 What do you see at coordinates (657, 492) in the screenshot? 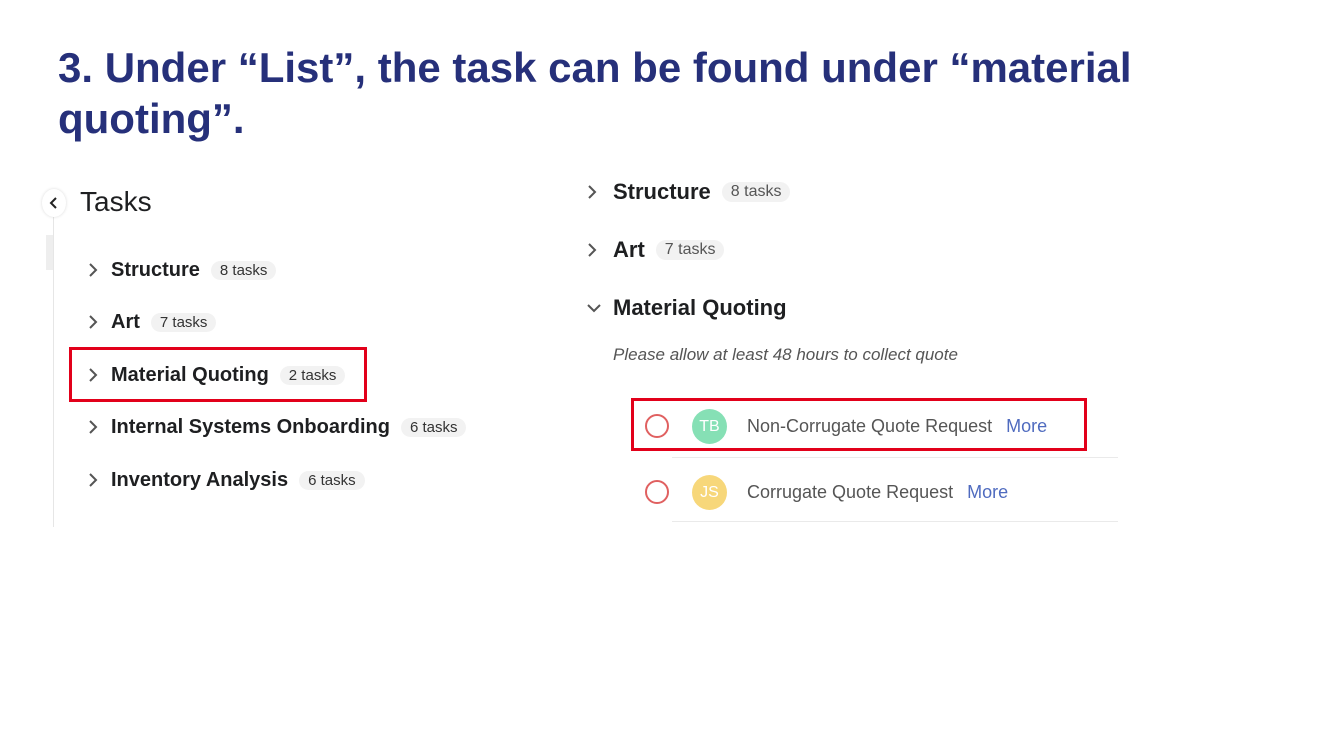
I see `complete-task-checkbox` at bounding box center [657, 492].